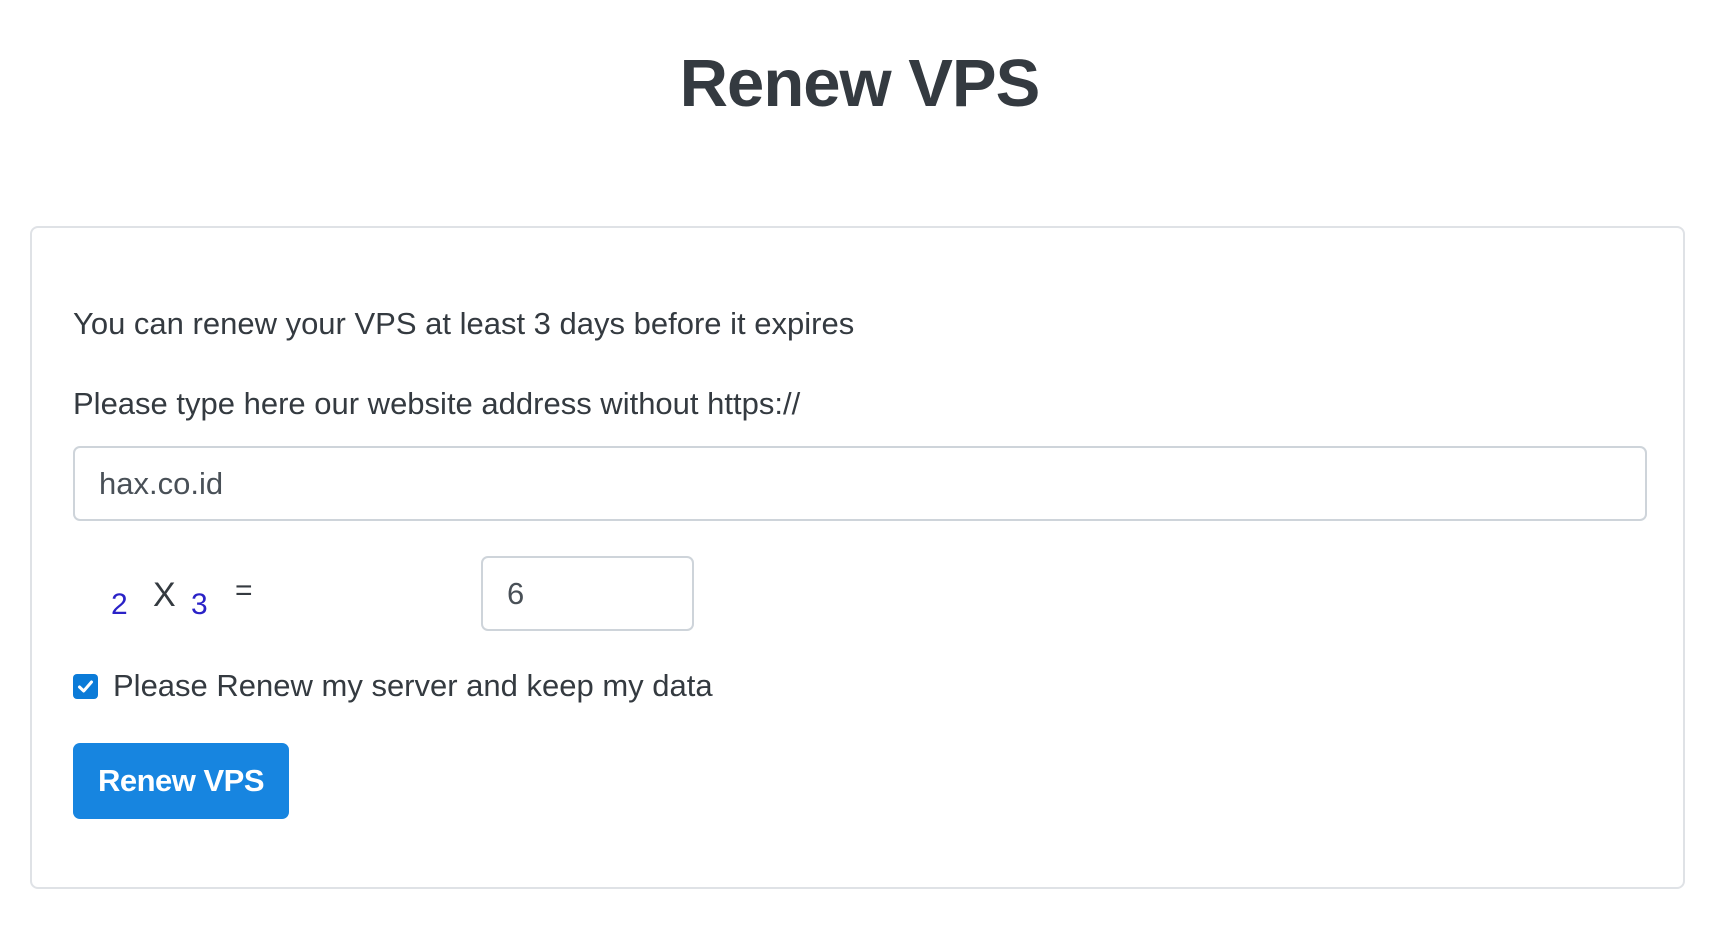 The image size is (1719, 935). What do you see at coordinates (413, 686) in the screenshot?
I see `keep-data-label: Please Renew my server and keep my data` at bounding box center [413, 686].